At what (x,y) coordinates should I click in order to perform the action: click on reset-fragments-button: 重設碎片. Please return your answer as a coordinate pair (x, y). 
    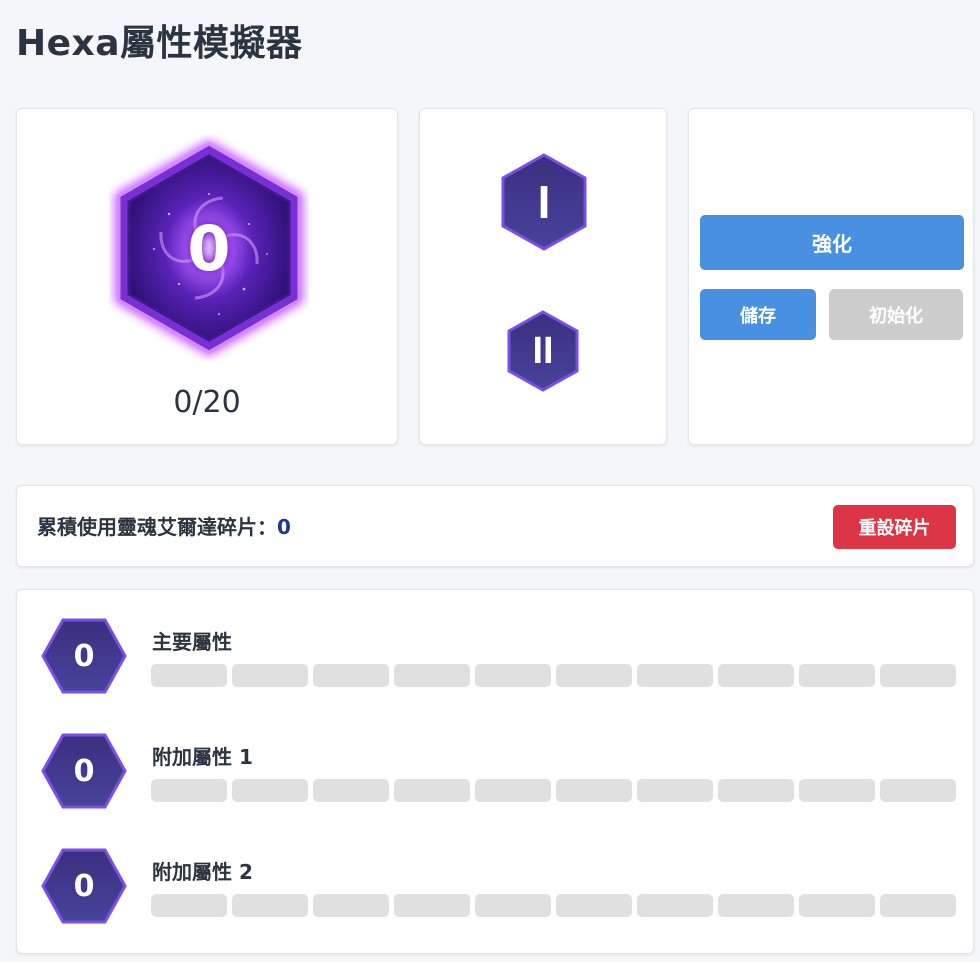
    Looking at the image, I should click on (894, 527).